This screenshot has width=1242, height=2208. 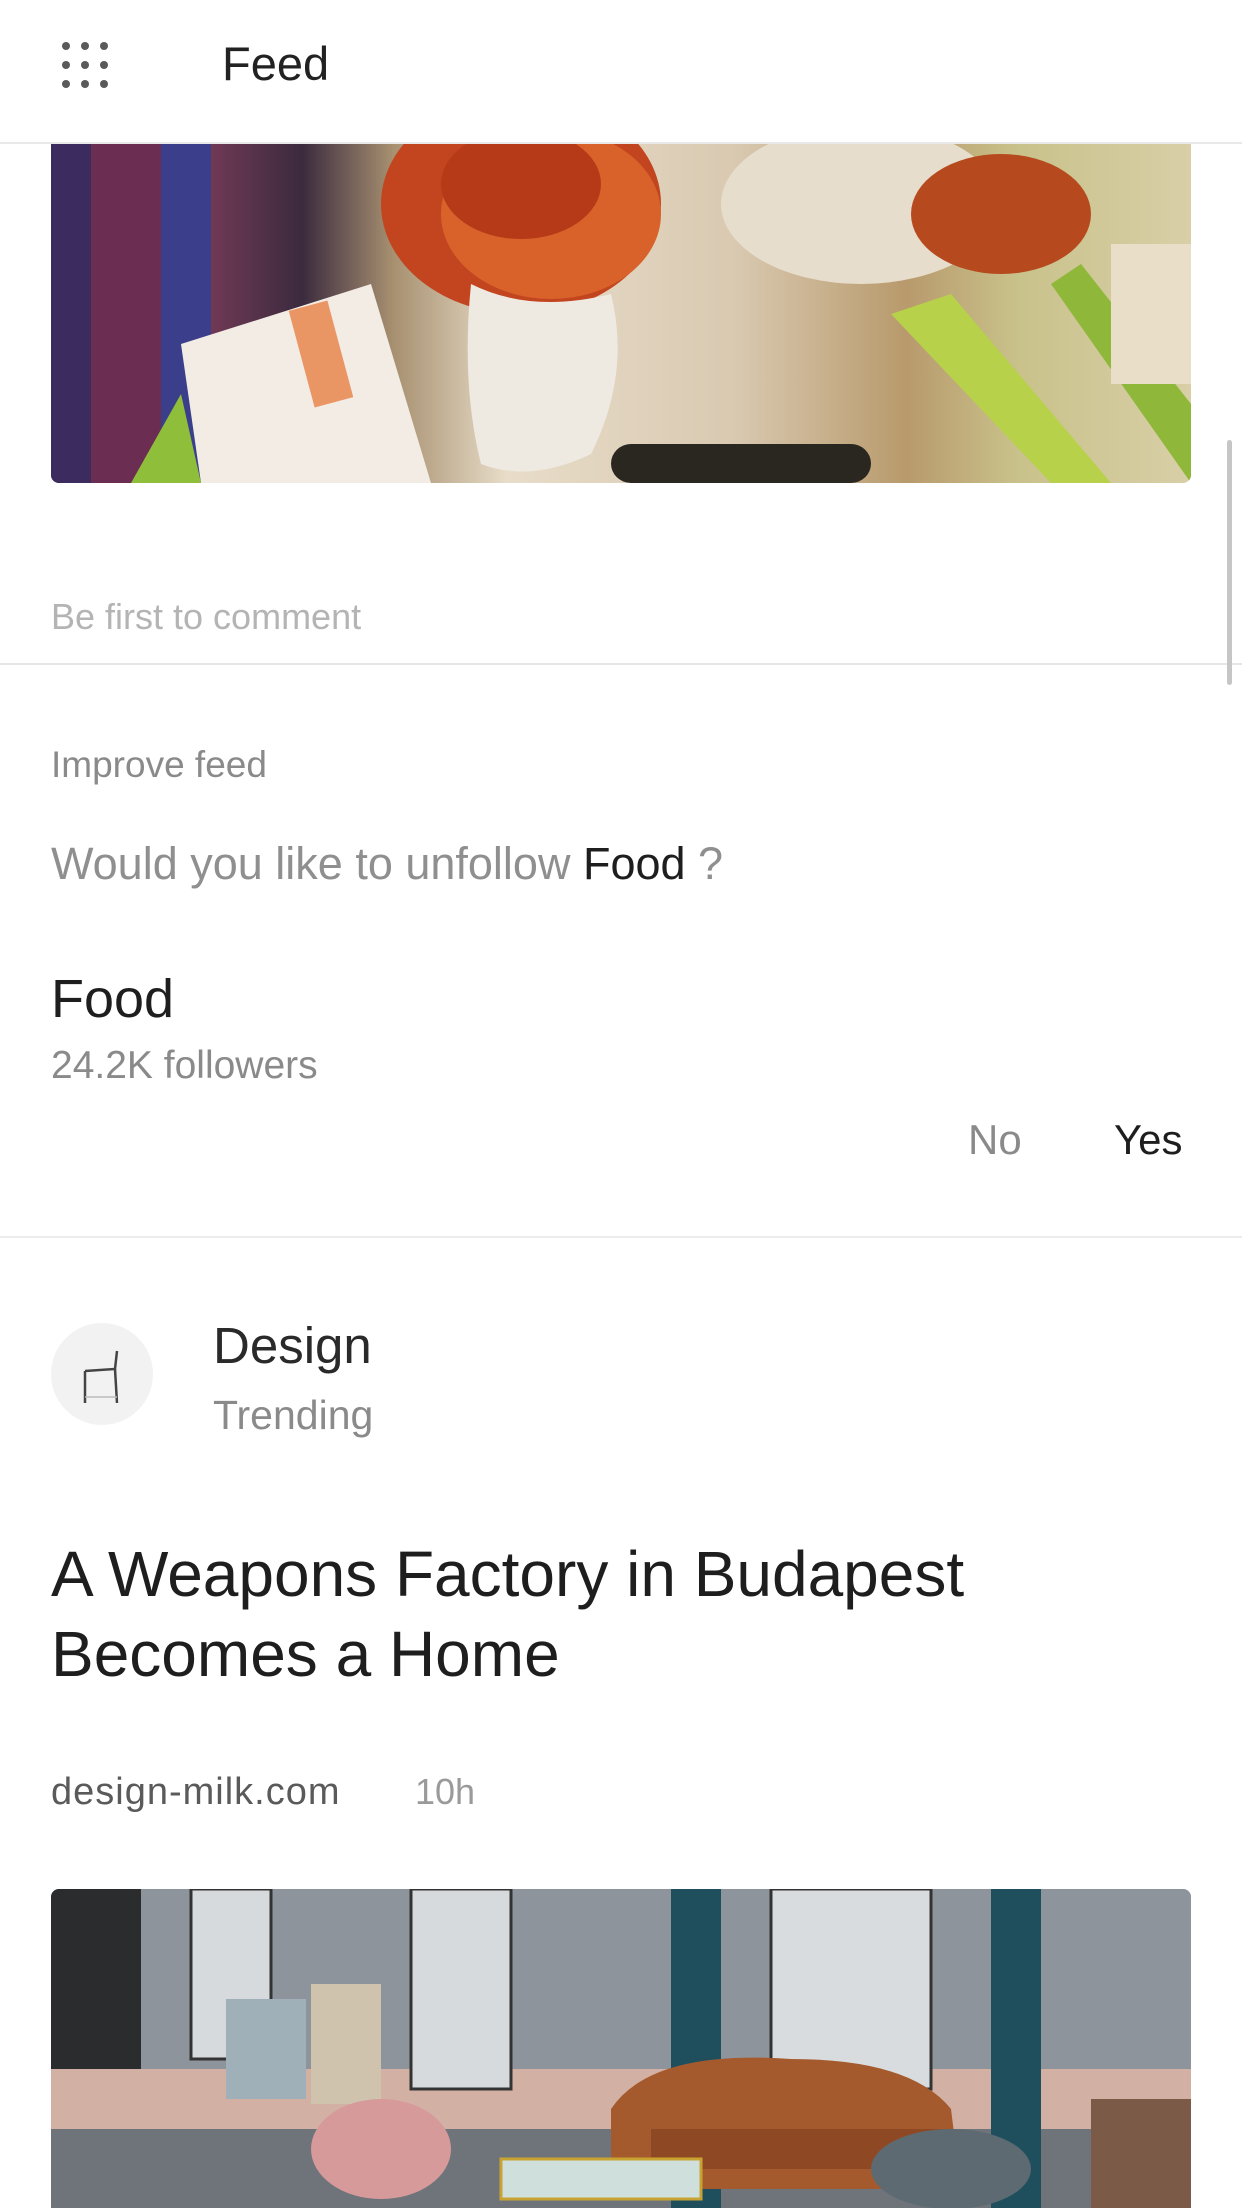 I want to click on source-avatar, so click(x=102, y=1374).